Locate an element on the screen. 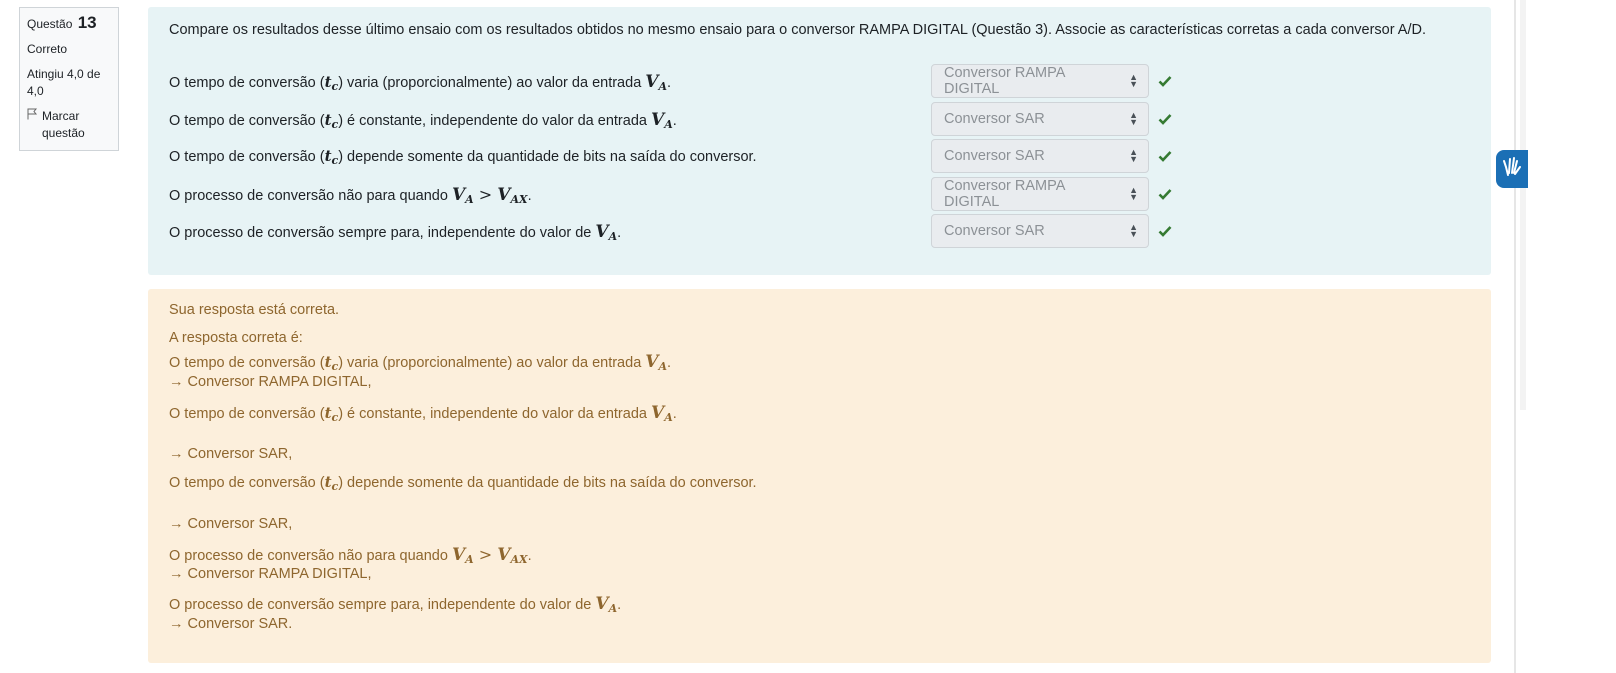 Image resolution: width=1616 pixels, height=673 pixels. scrollbar-track is located at coordinates (1523, 205).